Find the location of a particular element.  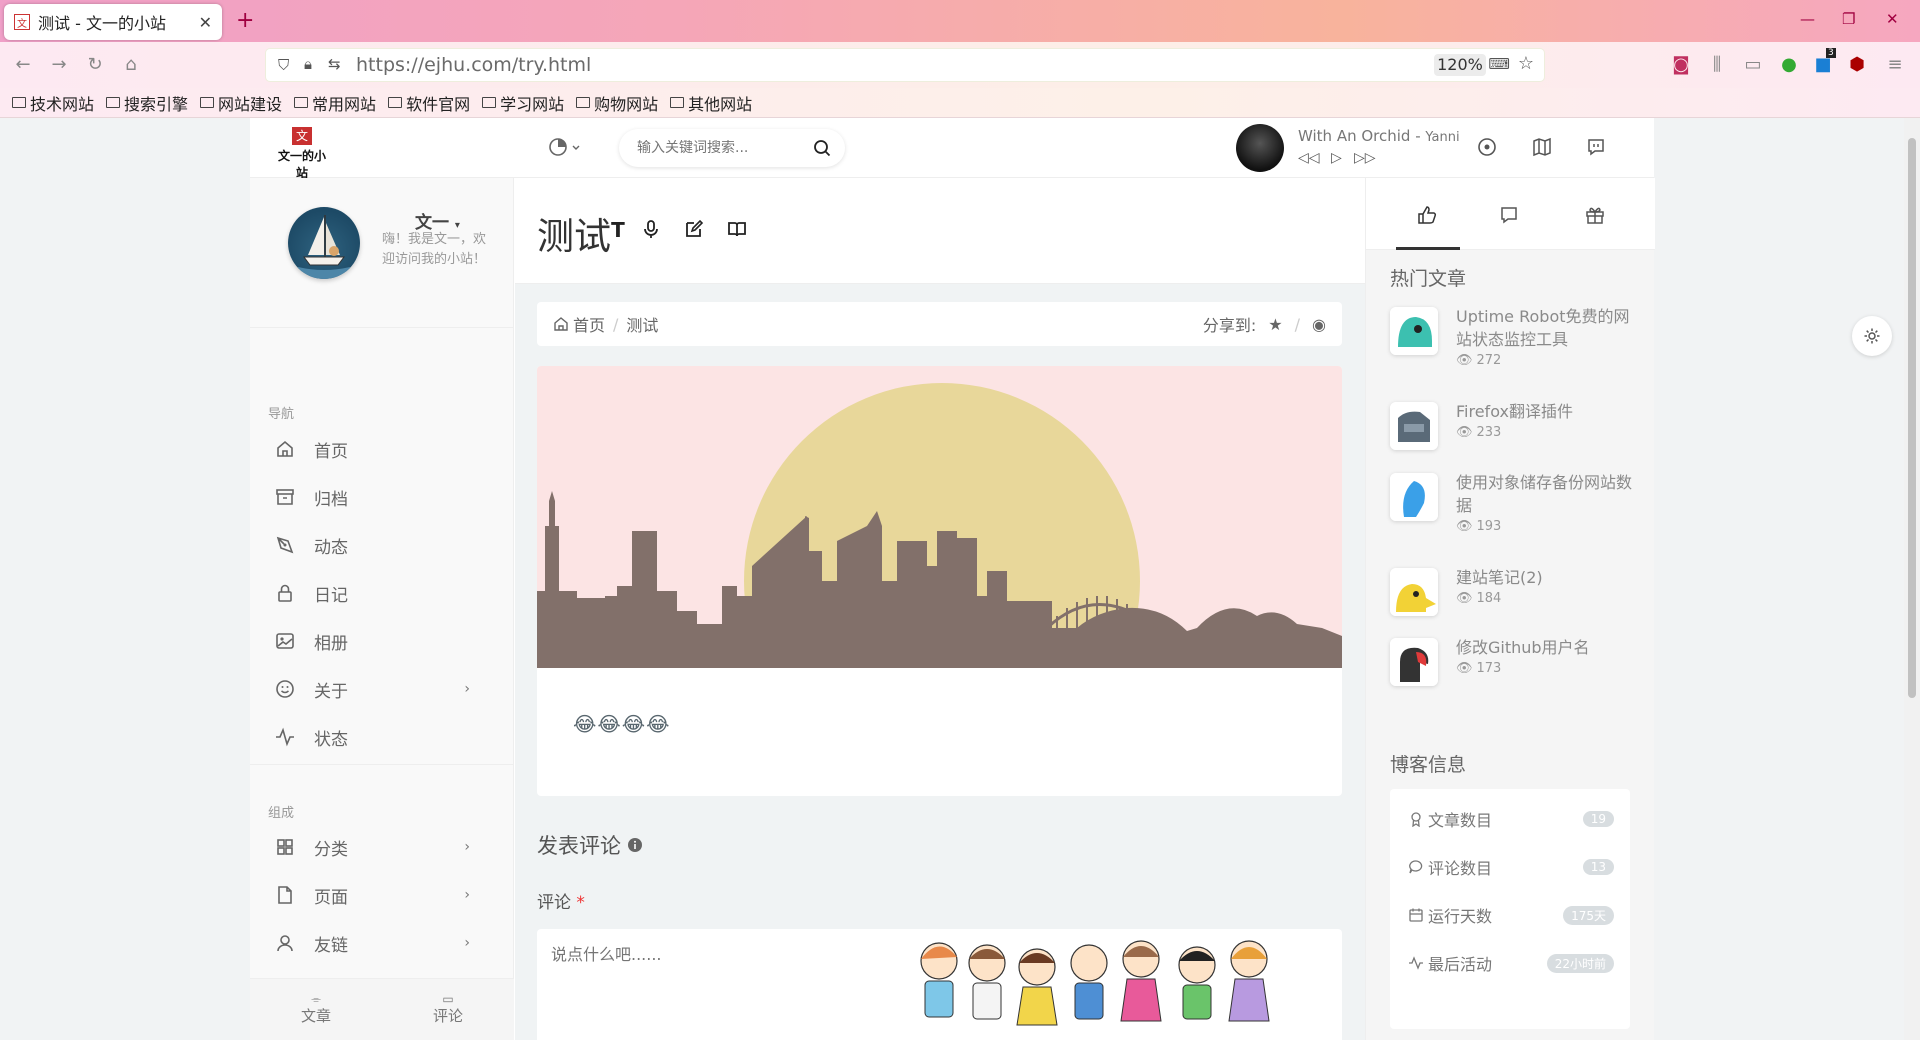

profile-card: 文一 ▾ 嗨！我是文一，欢迎访问我的小站！ is located at coordinates (382, 253).